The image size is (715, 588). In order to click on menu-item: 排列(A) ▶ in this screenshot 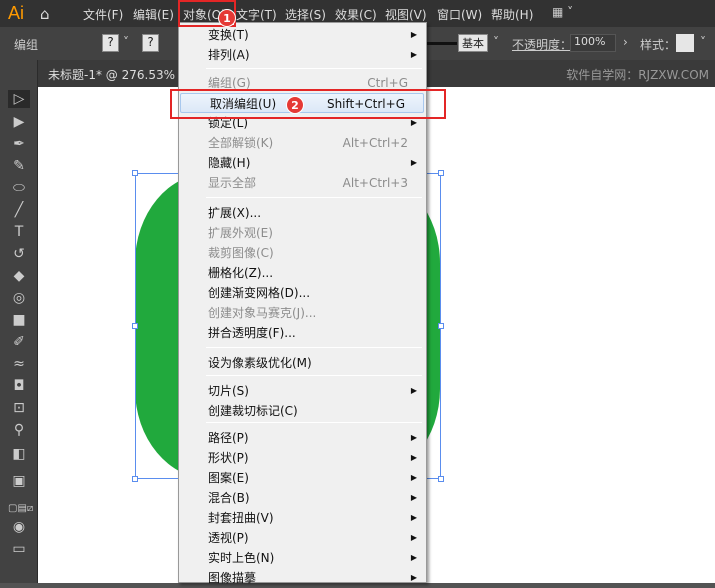, I will do `click(302, 55)`.